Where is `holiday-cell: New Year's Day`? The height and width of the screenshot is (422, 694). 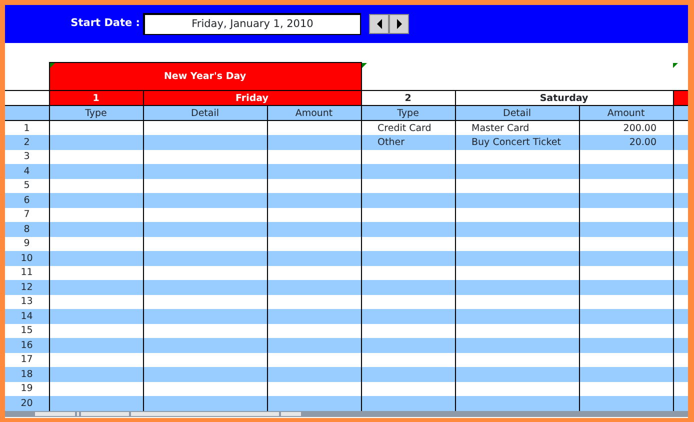 holiday-cell: New Year's Day is located at coordinates (205, 76).